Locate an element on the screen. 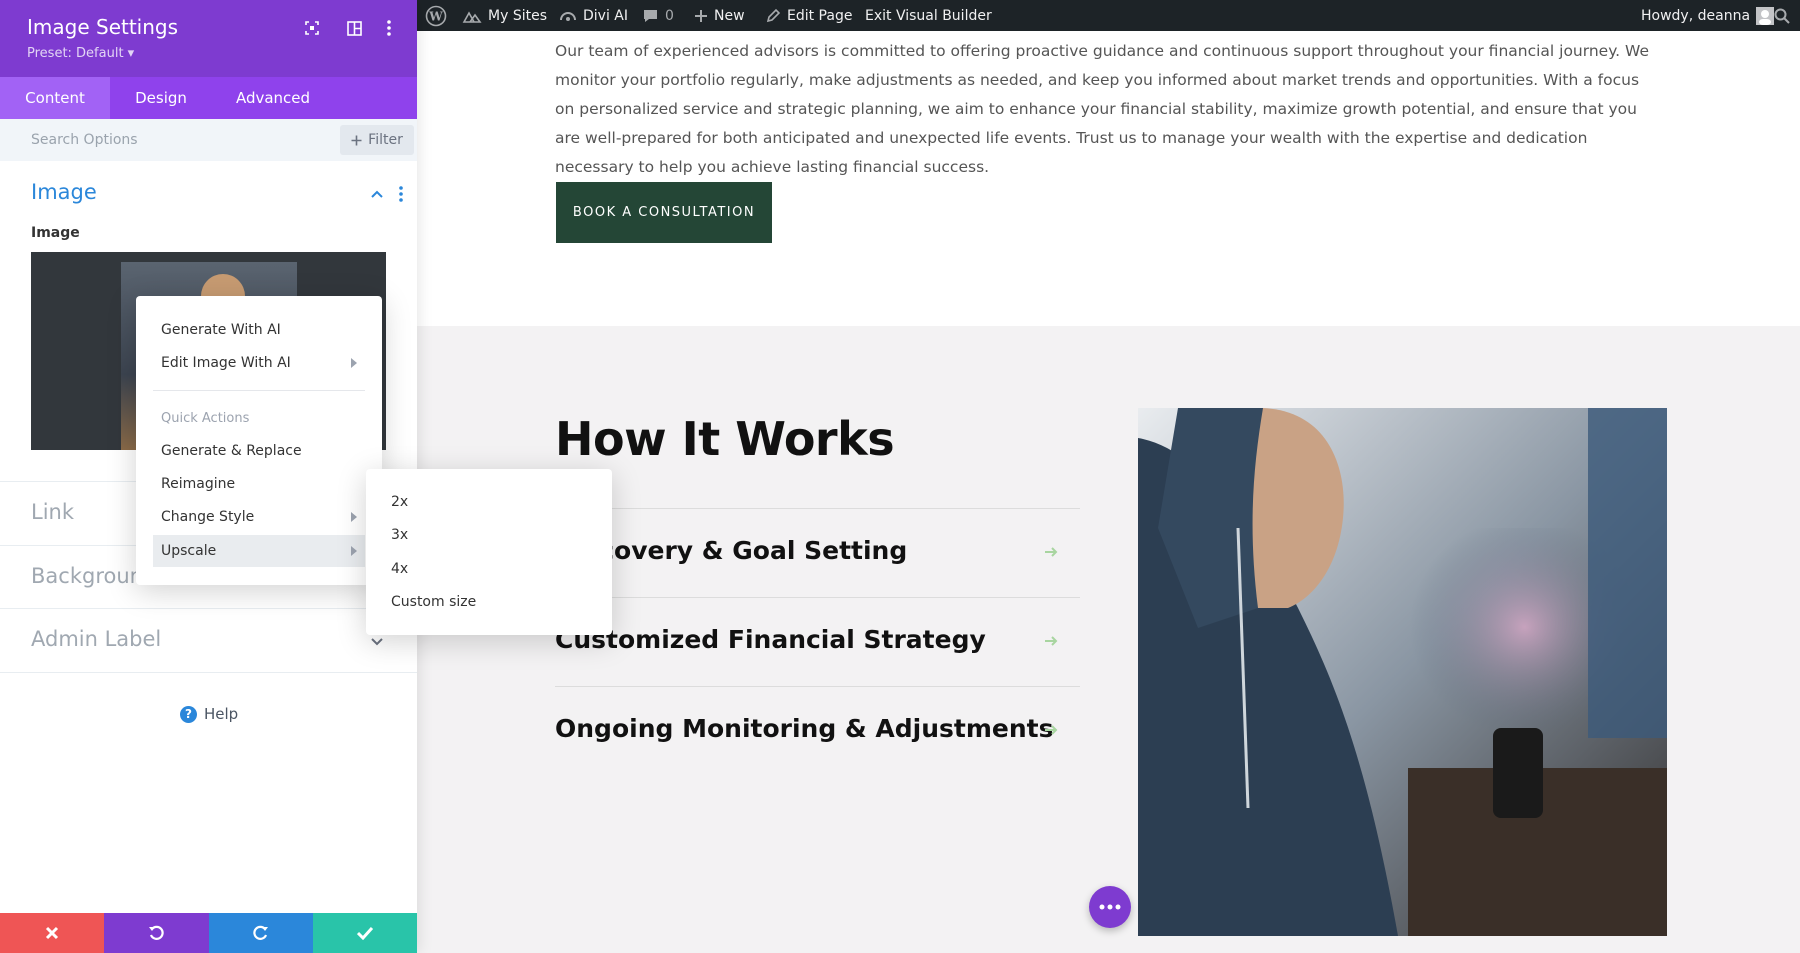 Image resolution: width=1800 pixels, height=953 pixels. split-view-icon is located at coordinates (354, 28).